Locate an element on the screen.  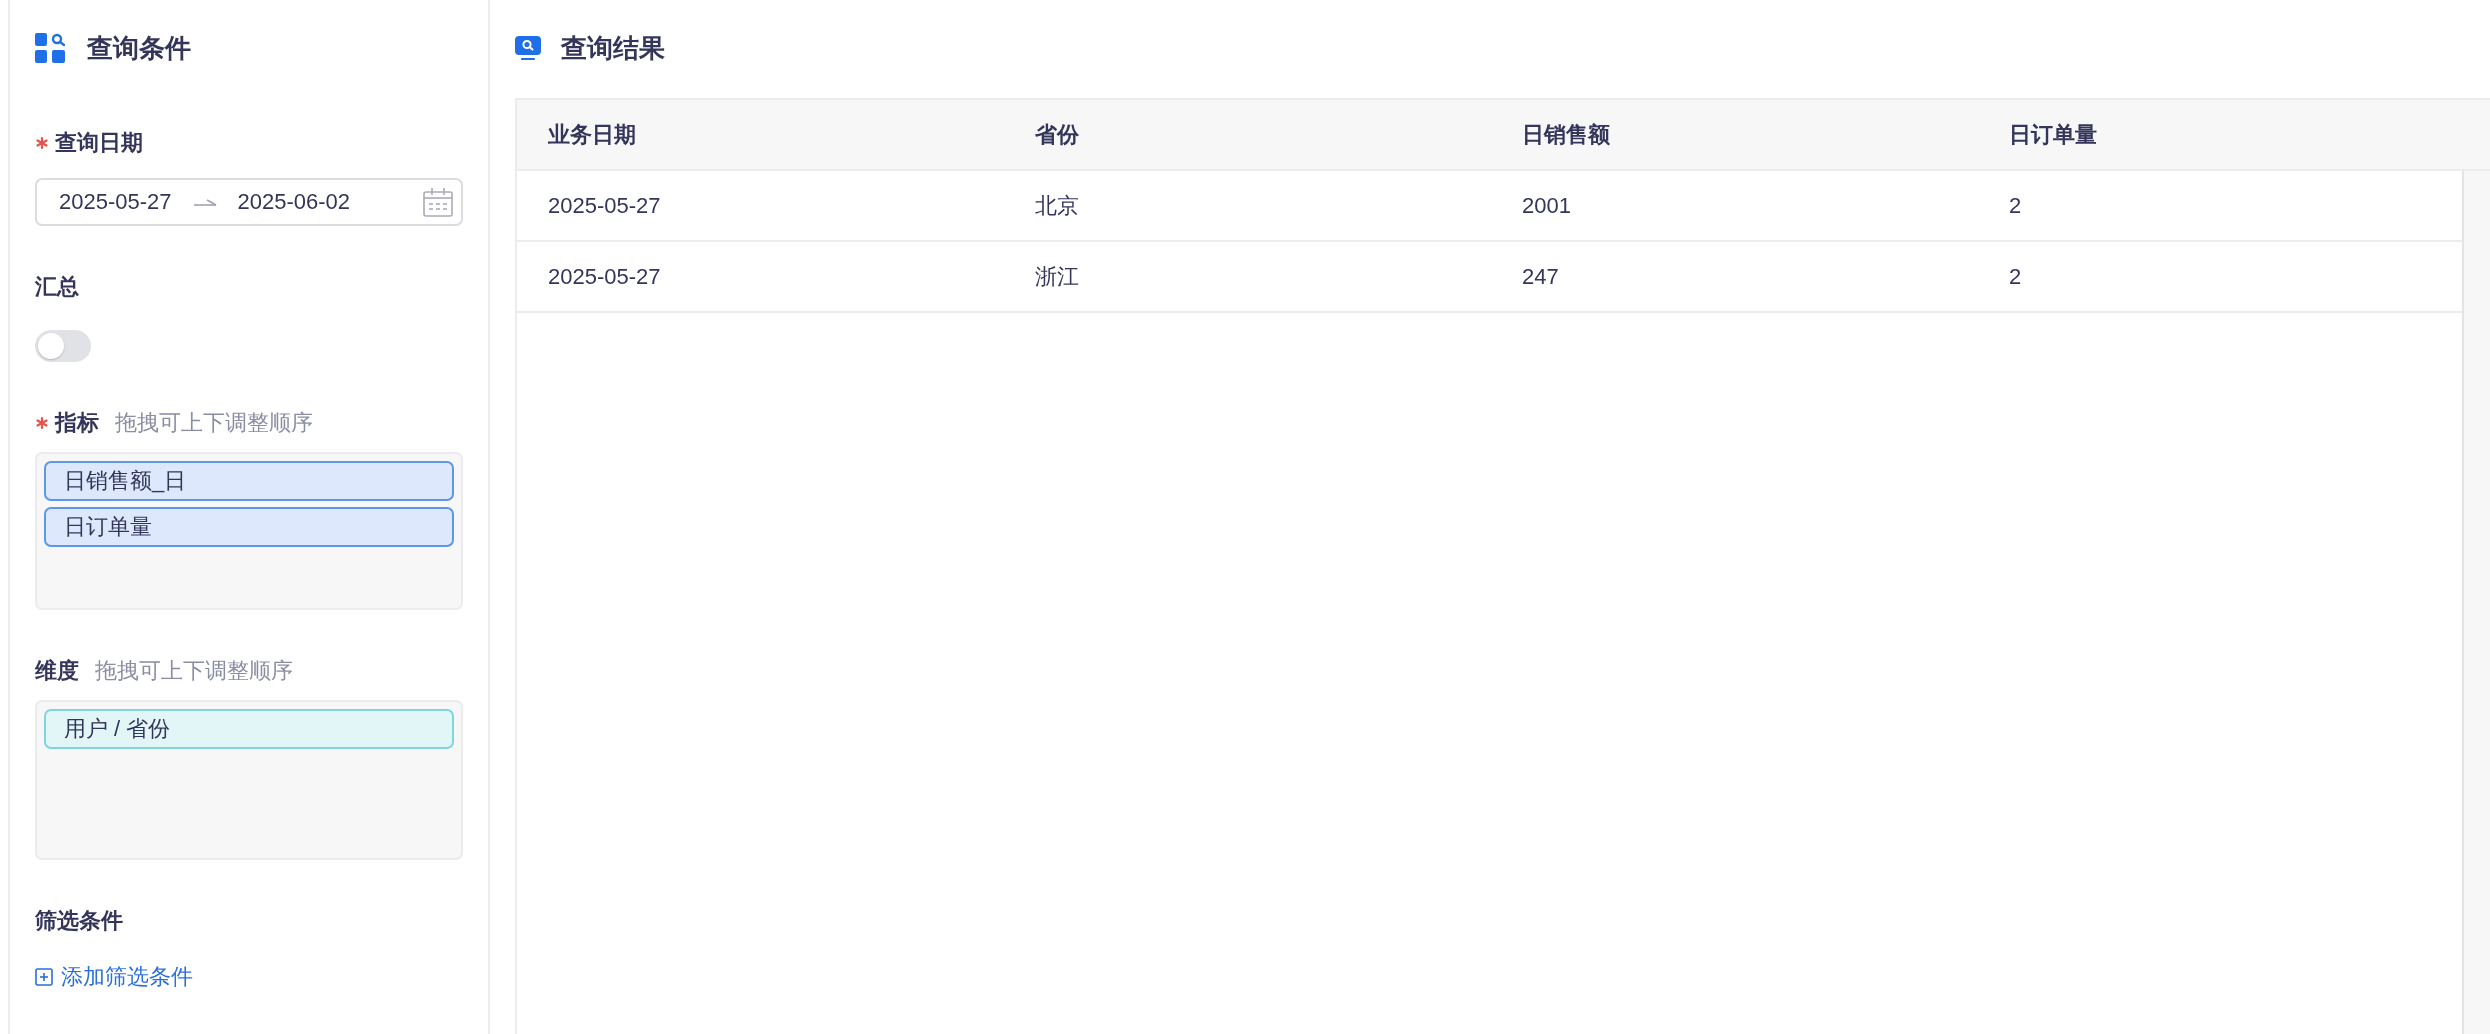
add-filter-link: 添加筛选条件 is located at coordinates (114, 977).